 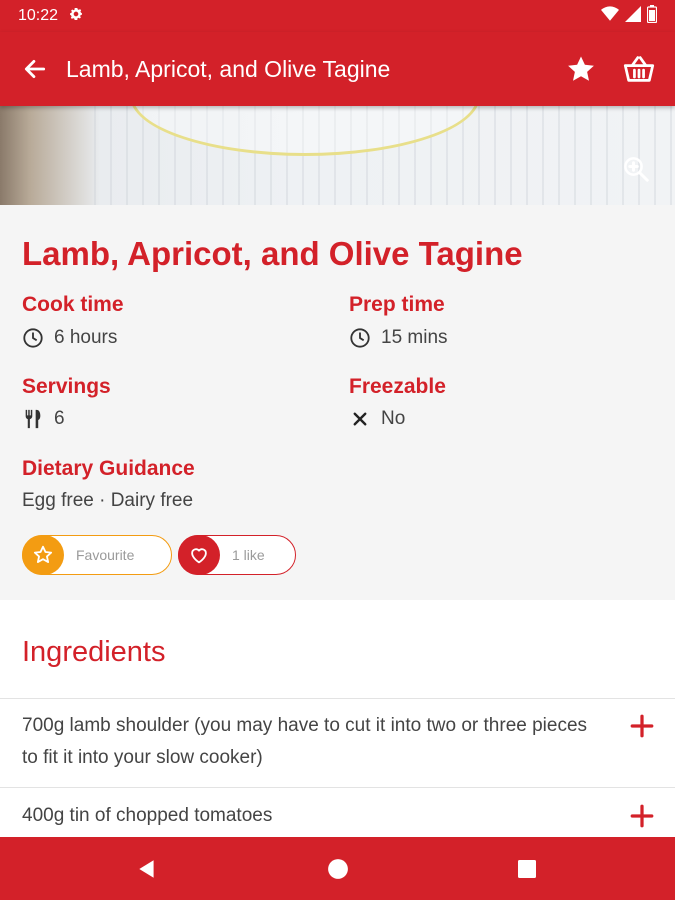 I want to click on signal-icon, so click(x=633, y=16).